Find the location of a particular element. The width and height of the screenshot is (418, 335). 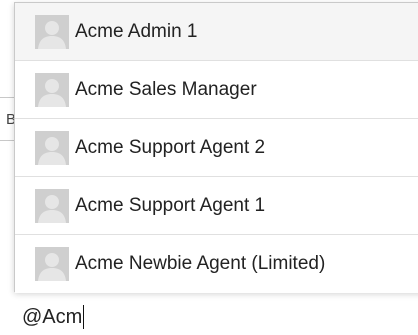

mention-suggestion-name: Acme Admin 1 is located at coordinates (136, 31).